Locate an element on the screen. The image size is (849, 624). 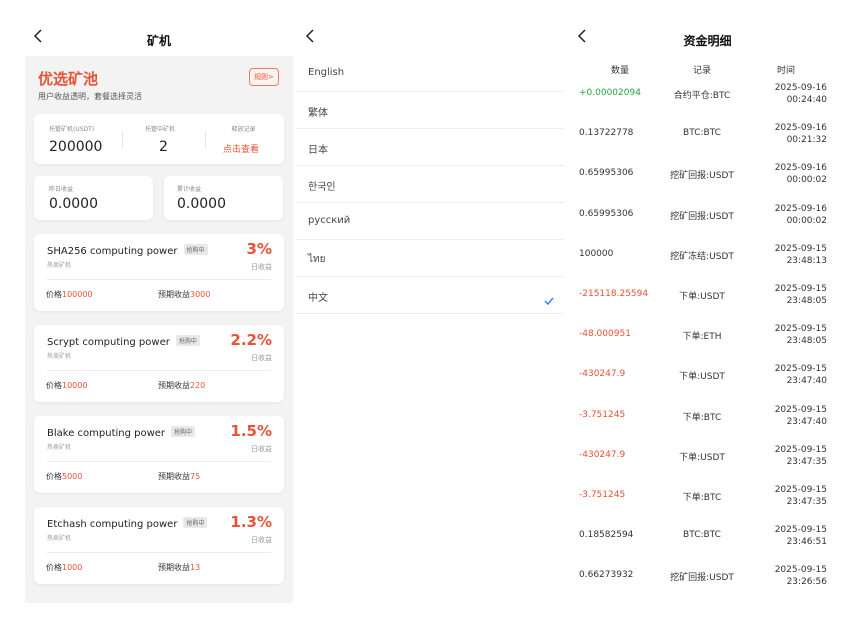
back-button is located at coordinates (312, 36).